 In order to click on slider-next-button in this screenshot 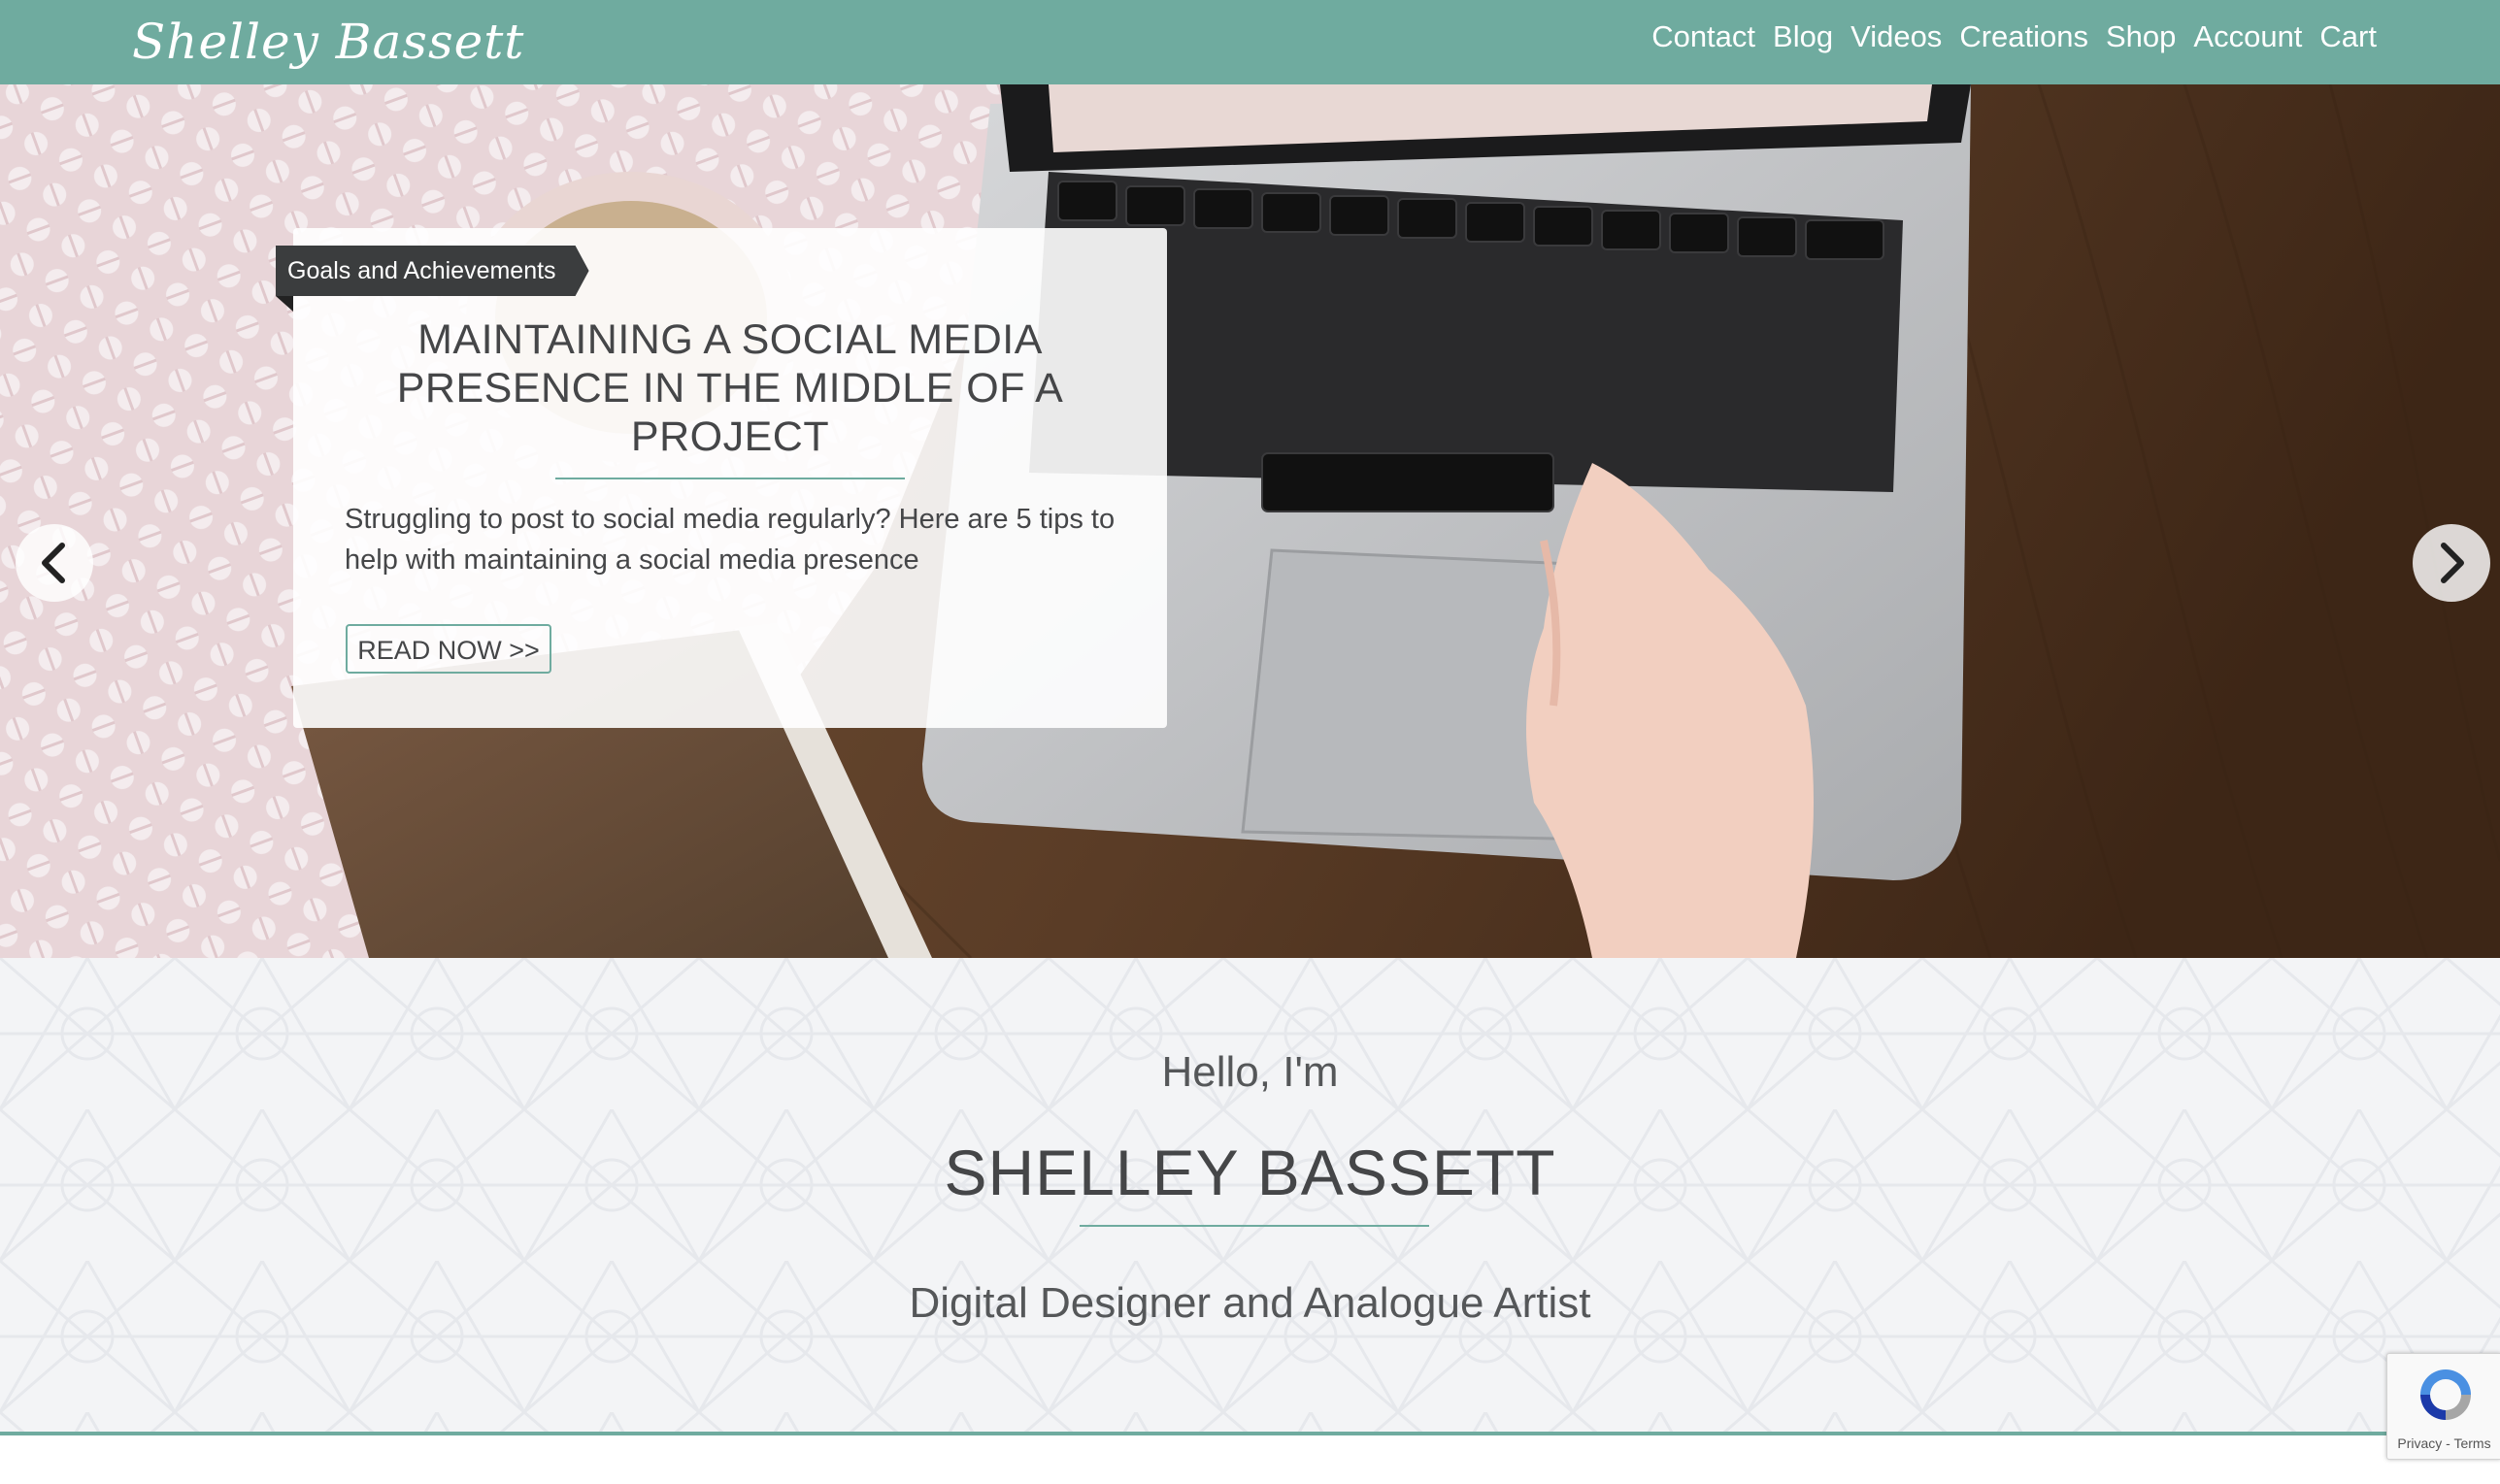, I will do `click(2451, 563)`.